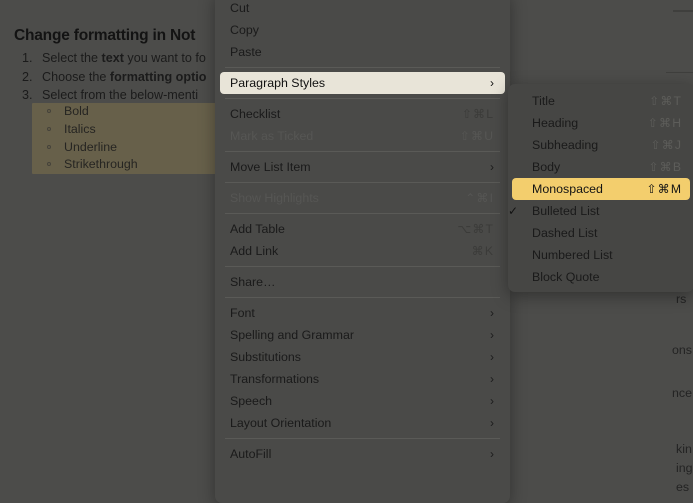 The width and height of the screenshot is (693, 503). Describe the element at coordinates (601, 255) in the screenshot. I see `menu-item-numbered-list: Numbered List` at that location.